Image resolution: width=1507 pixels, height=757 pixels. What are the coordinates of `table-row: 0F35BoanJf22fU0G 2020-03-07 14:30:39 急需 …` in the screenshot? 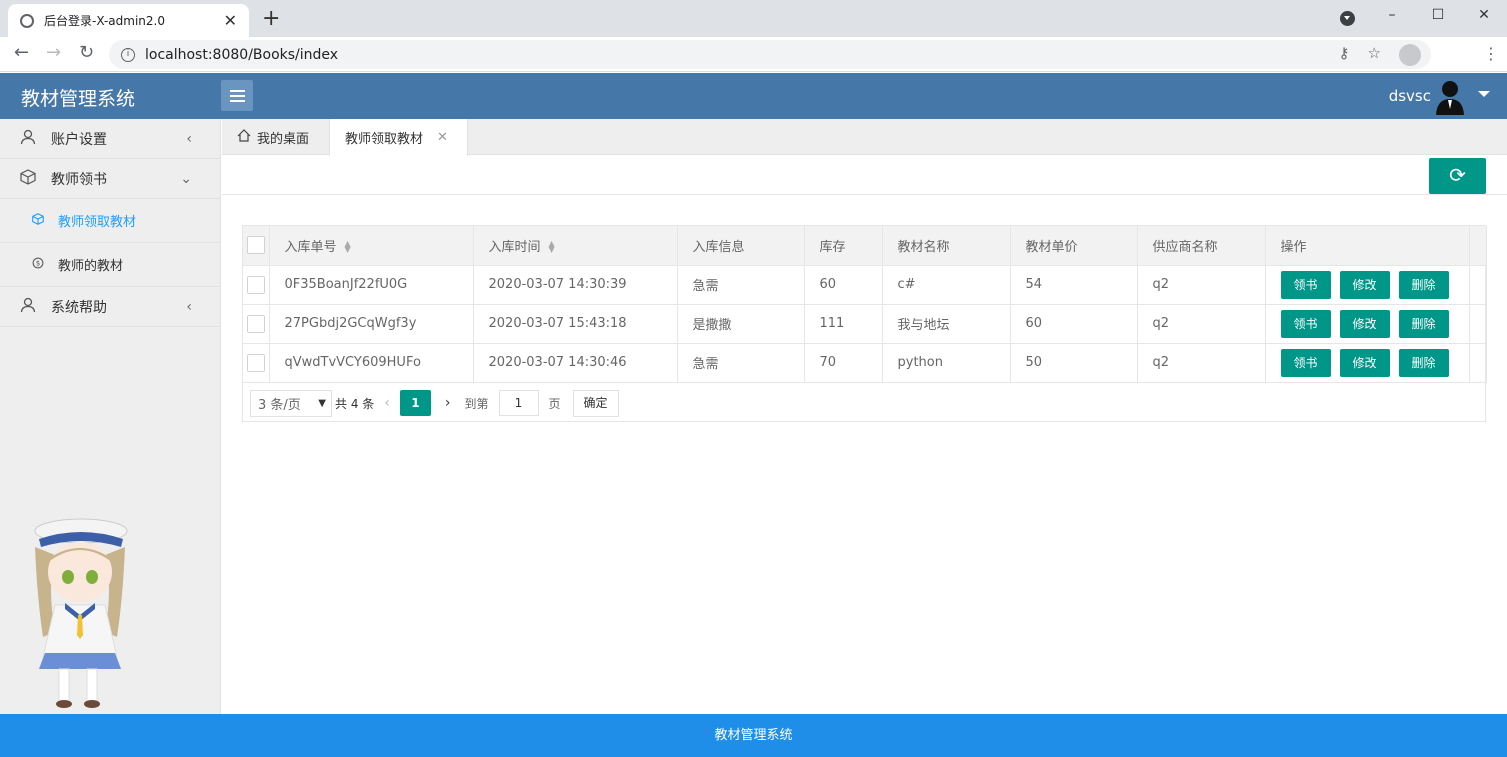 It's located at (865, 285).